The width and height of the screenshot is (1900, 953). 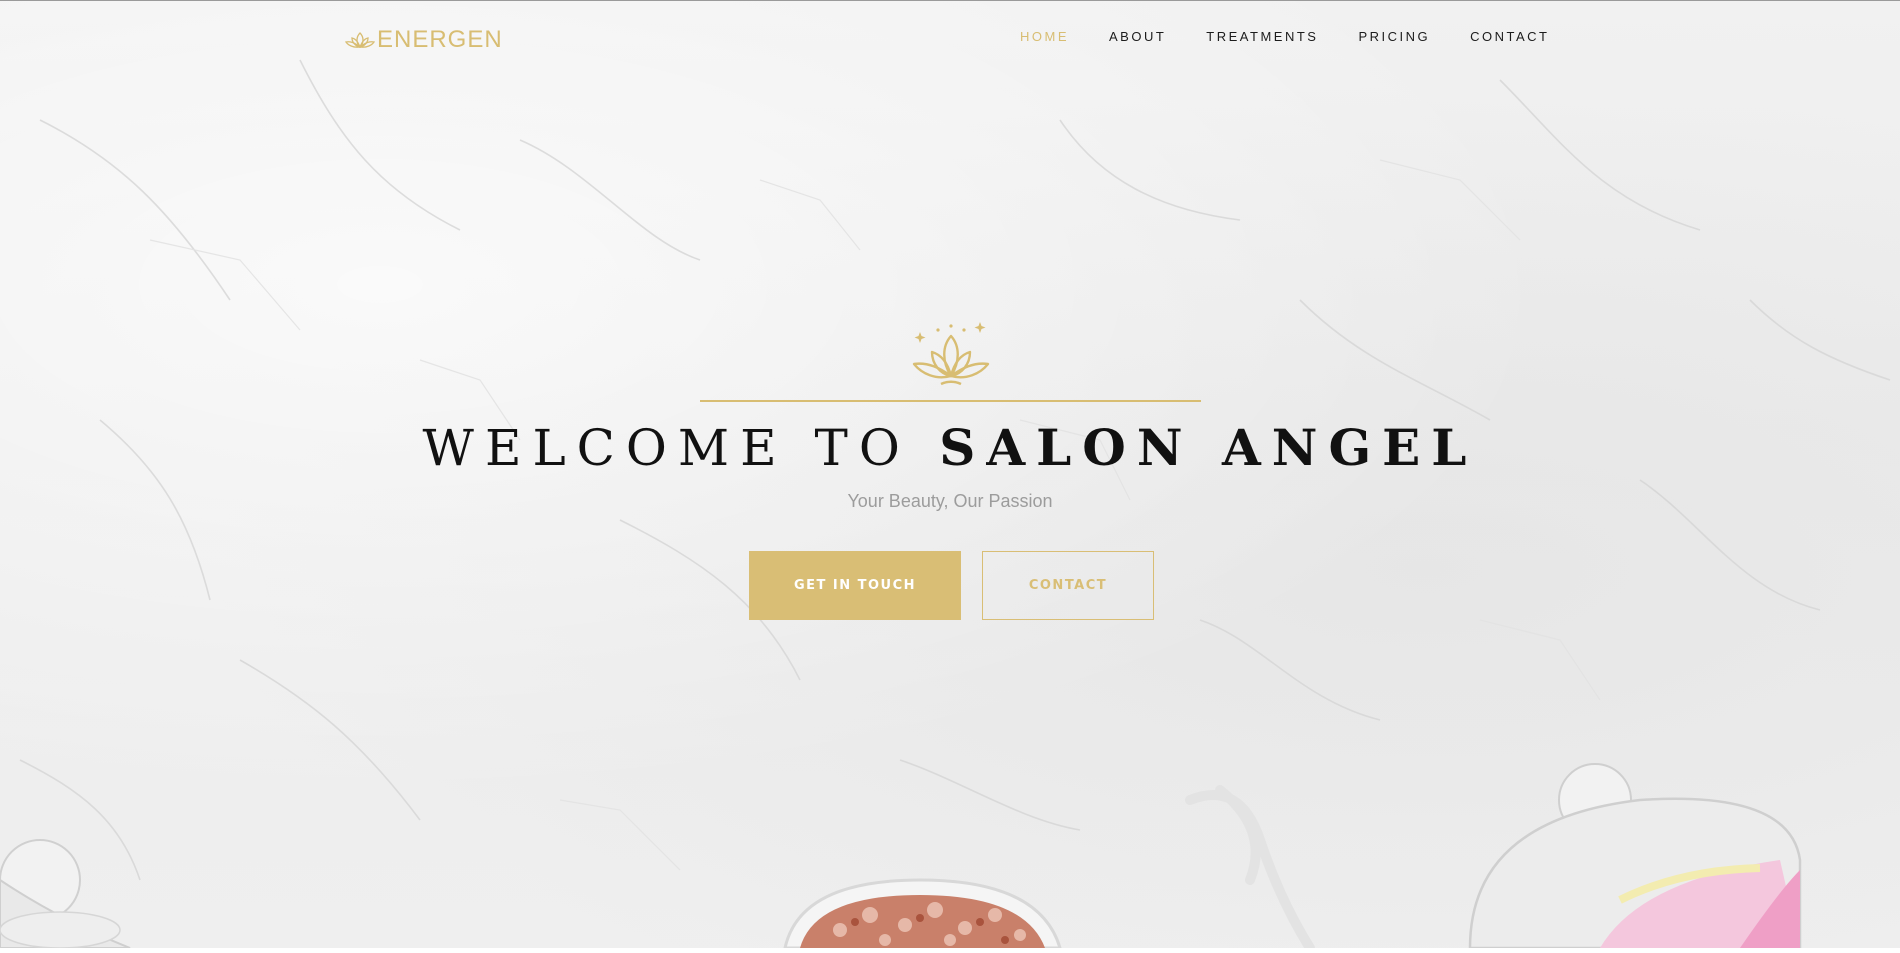 I want to click on top-border, so click(x=950, y=0).